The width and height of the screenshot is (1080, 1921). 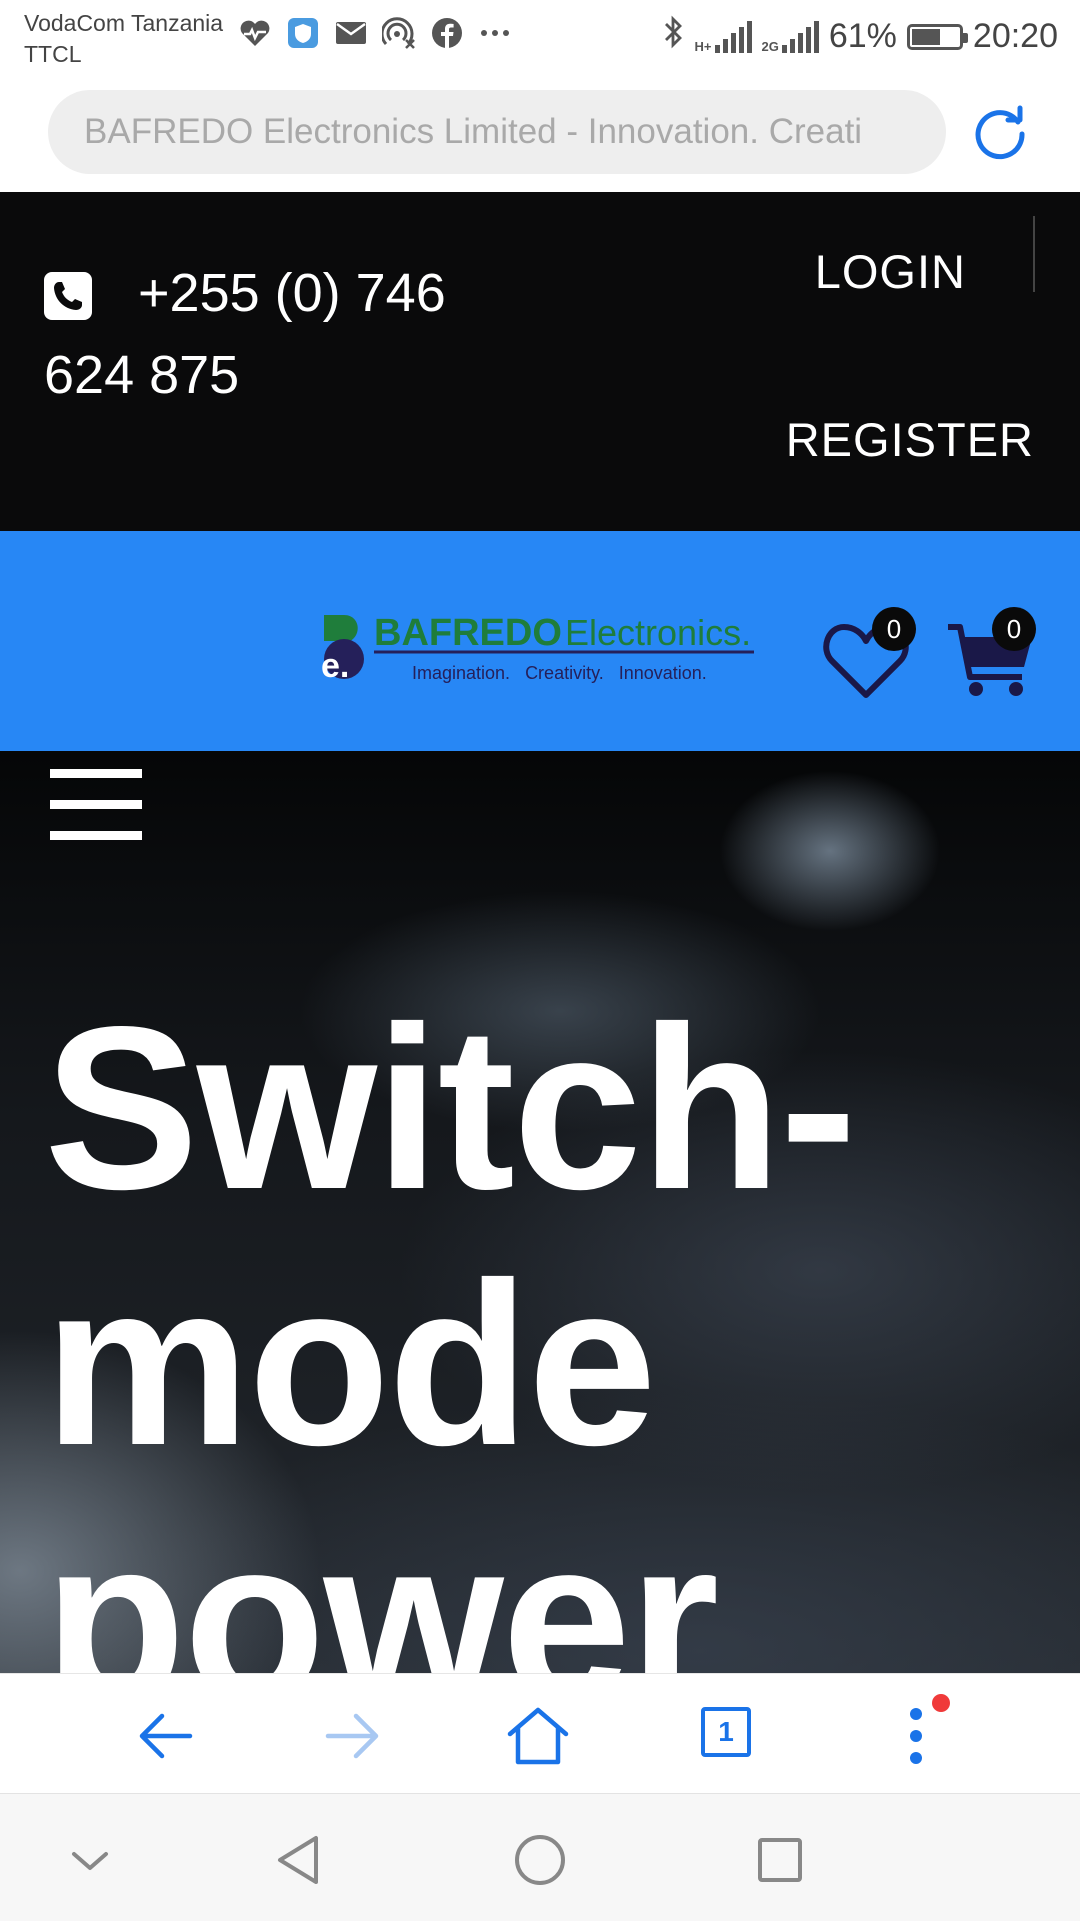 I want to click on collapse-icon, so click(x=90, y=1860).